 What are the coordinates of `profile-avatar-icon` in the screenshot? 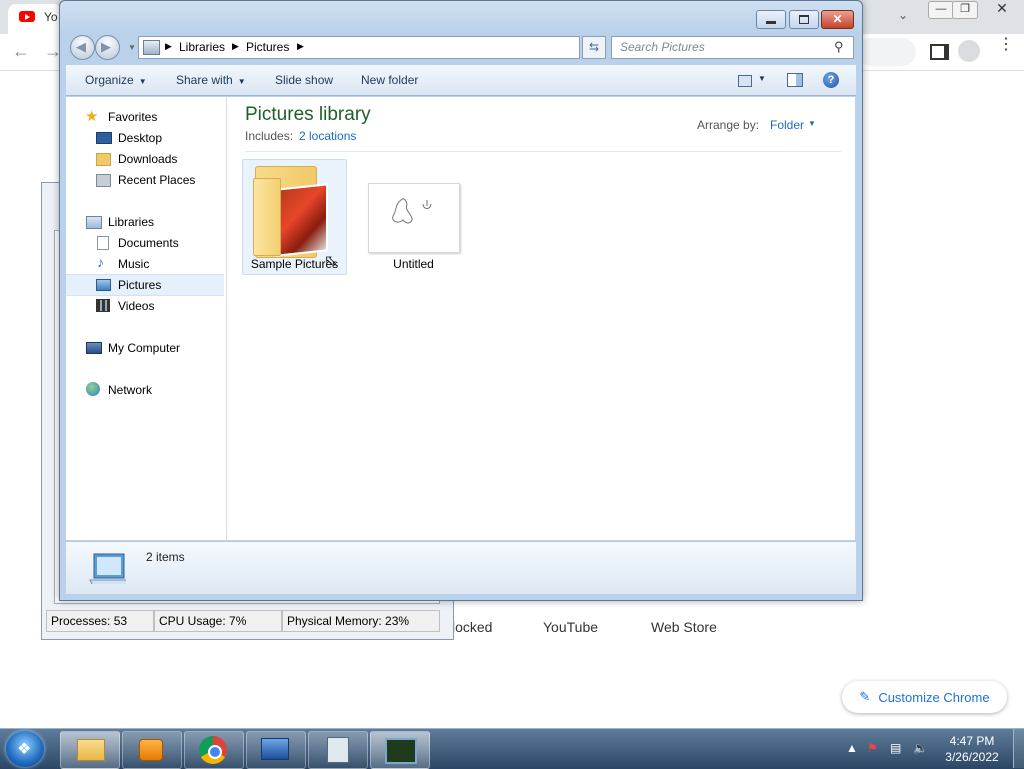 It's located at (969, 51).